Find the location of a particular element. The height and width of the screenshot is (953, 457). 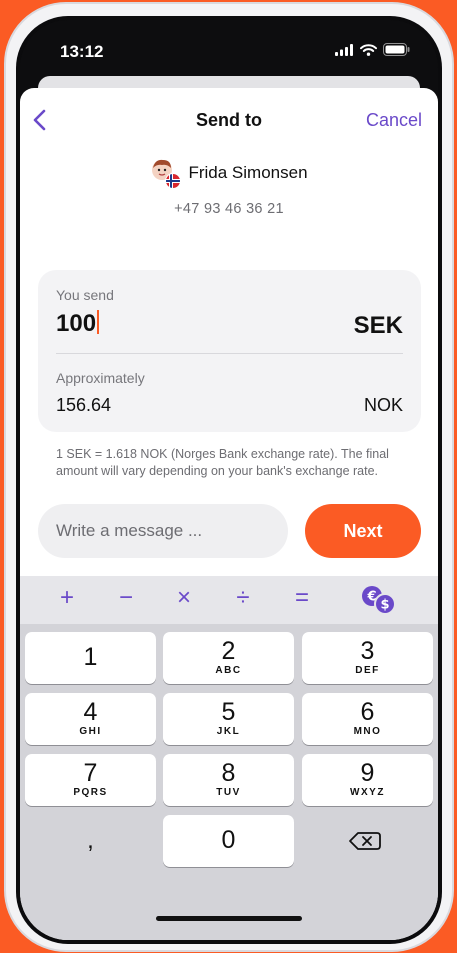

key-1: 1 is located at coordinates (90, 658).